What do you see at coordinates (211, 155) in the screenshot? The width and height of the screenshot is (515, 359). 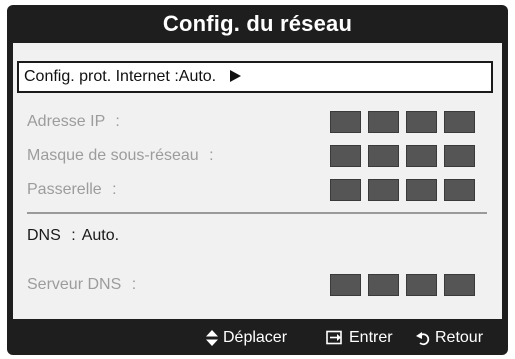 I see `subnet-mask-colon: :` at bounding box center [211, 155].